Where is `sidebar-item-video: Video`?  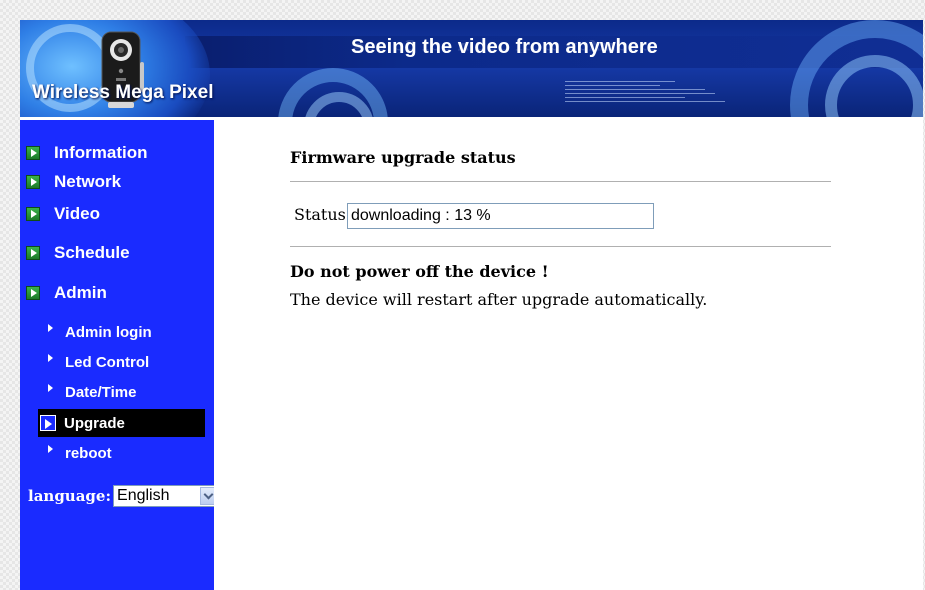 sidebar-item-video: Video is located at coordinates (63, 214).